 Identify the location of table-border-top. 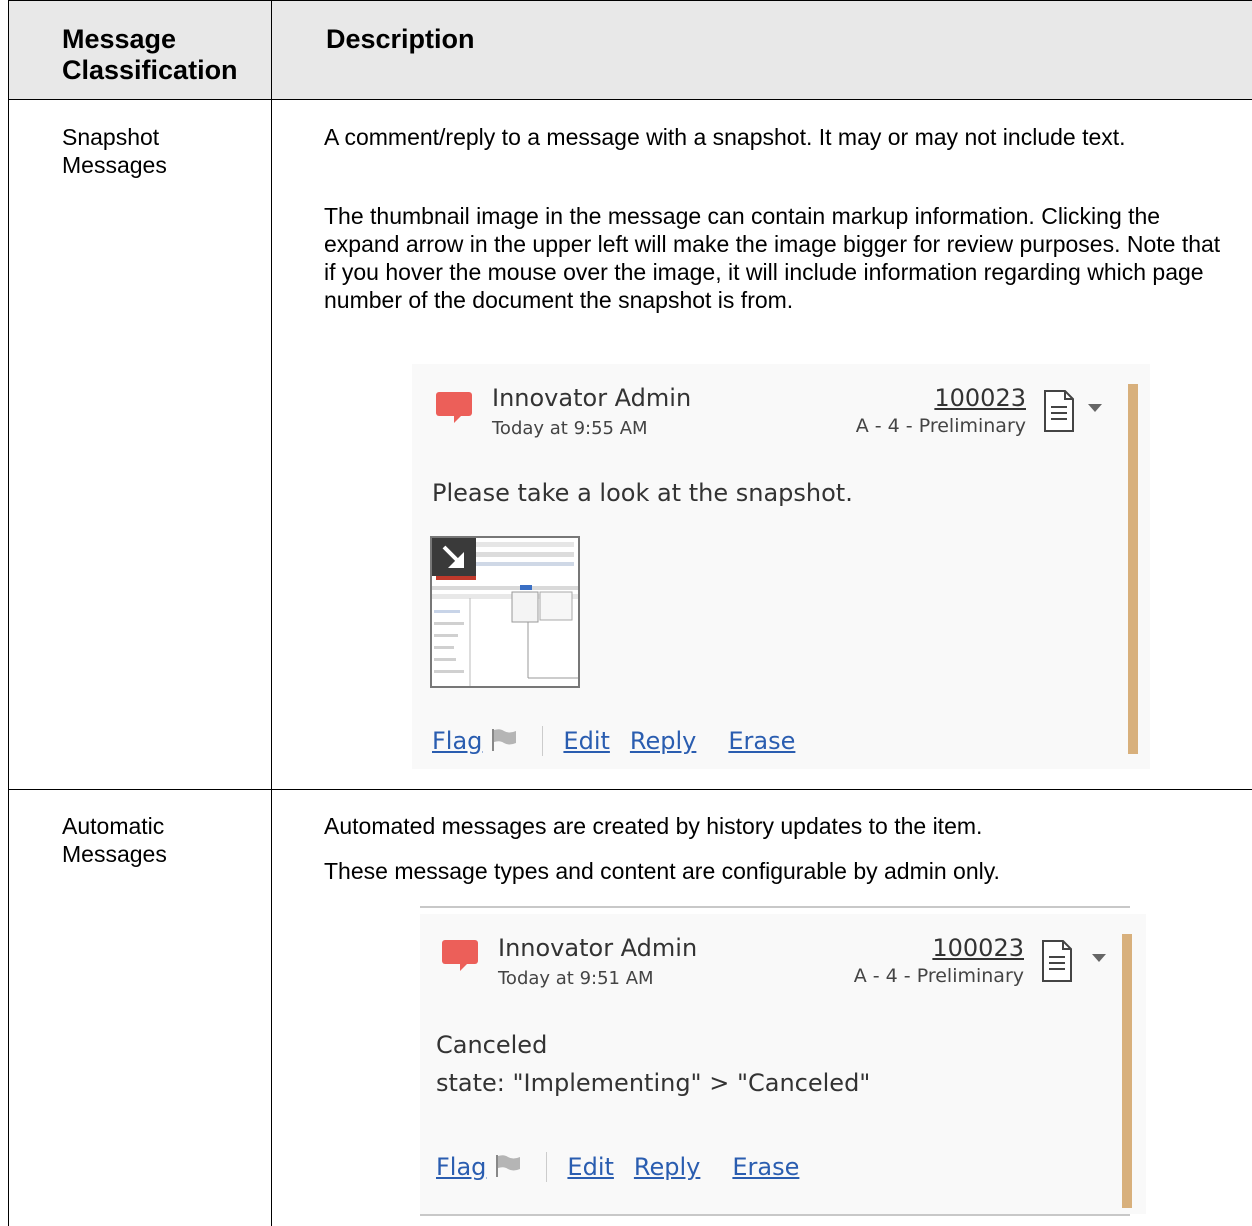
(630, 0).